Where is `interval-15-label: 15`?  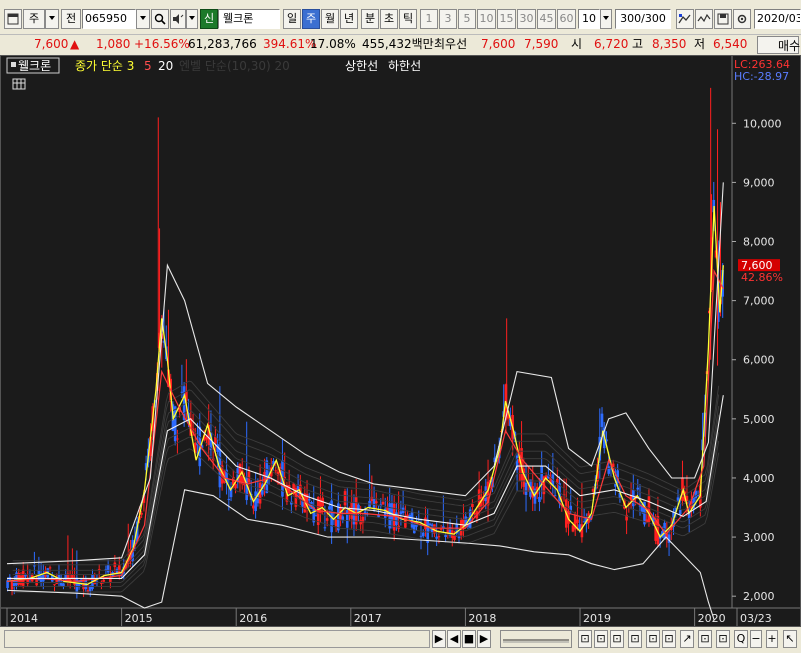 interval-15-label: 15 is located at coordinates (506, 18).